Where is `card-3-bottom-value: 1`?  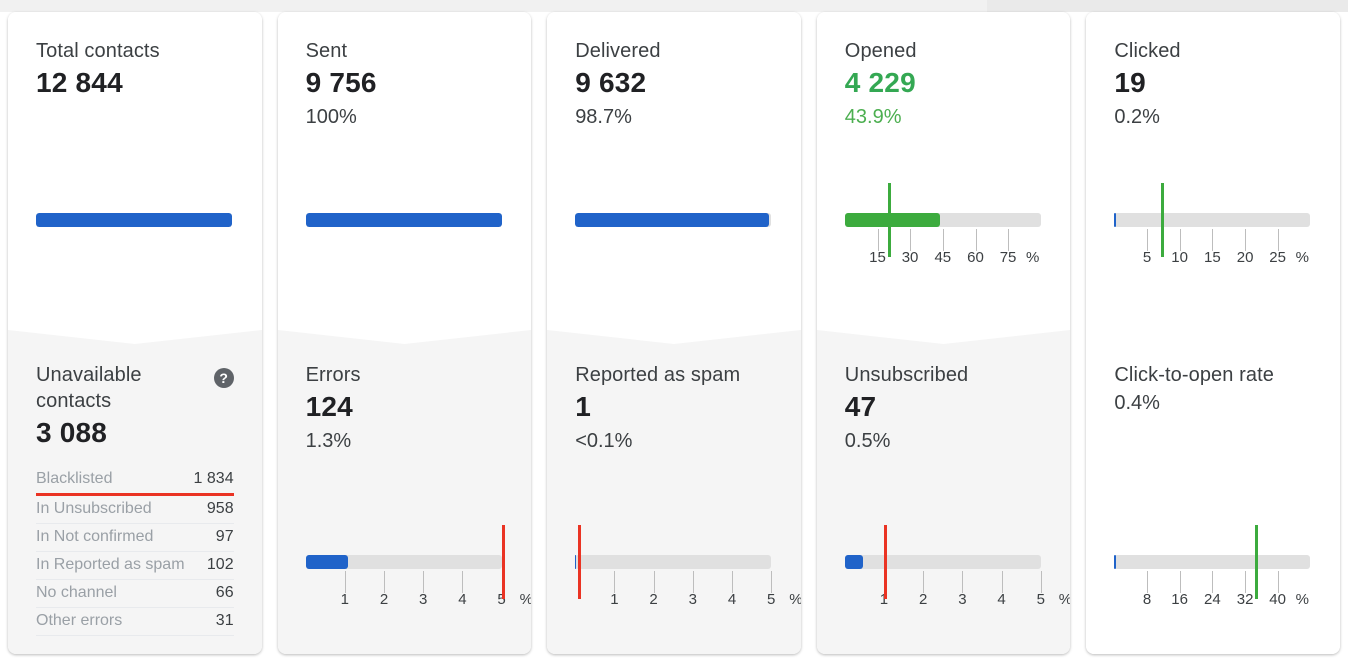 card-3-bottom-value: 1 is located at coordinates (583, 406).